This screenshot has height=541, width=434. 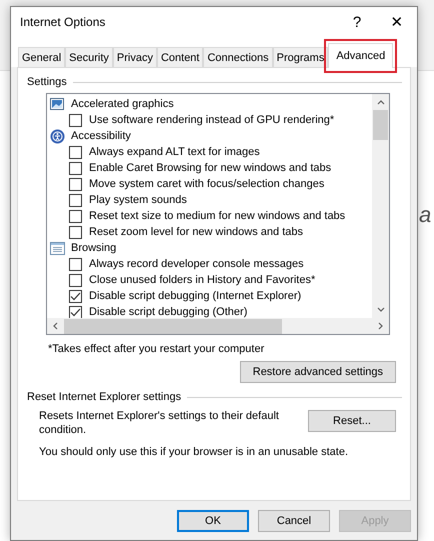 I want to click on scroll-right-icon, so click(x=381, y=326).